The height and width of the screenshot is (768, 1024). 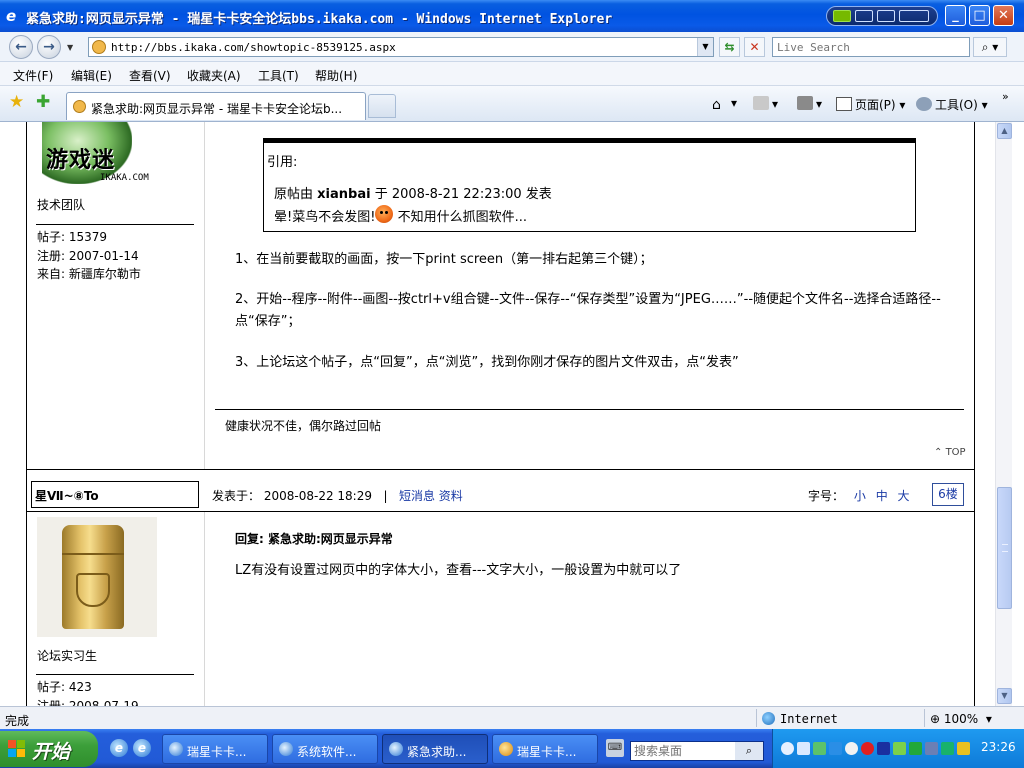 I want to click on start-button: 开始, so click(x=49, y=749).